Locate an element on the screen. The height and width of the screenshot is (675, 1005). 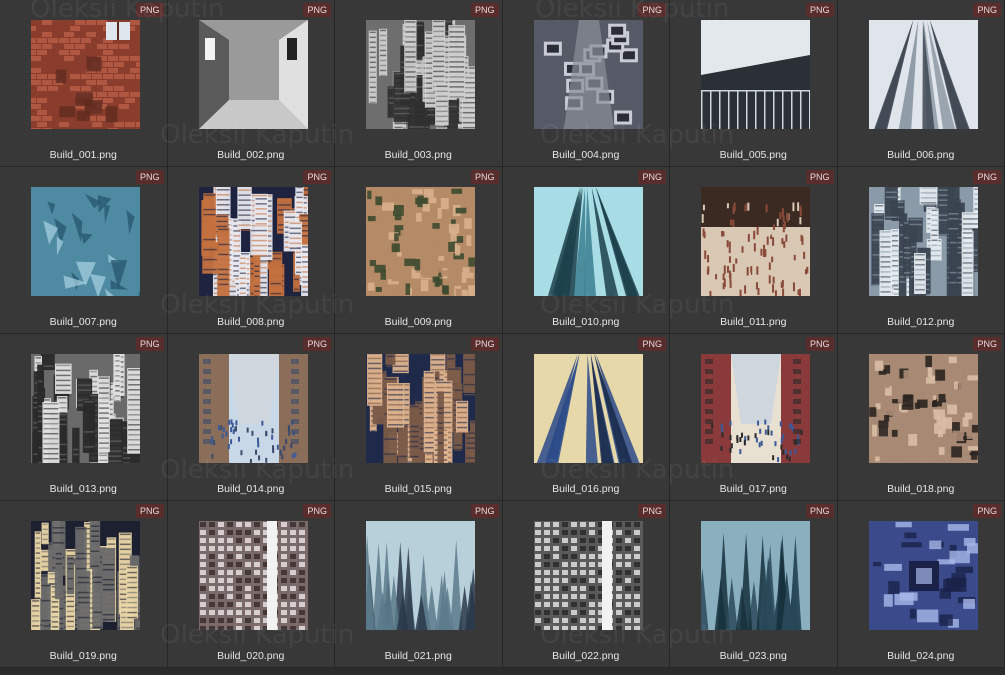
file-tile: PNG Build_002.png is located at coordinates (251, 83).